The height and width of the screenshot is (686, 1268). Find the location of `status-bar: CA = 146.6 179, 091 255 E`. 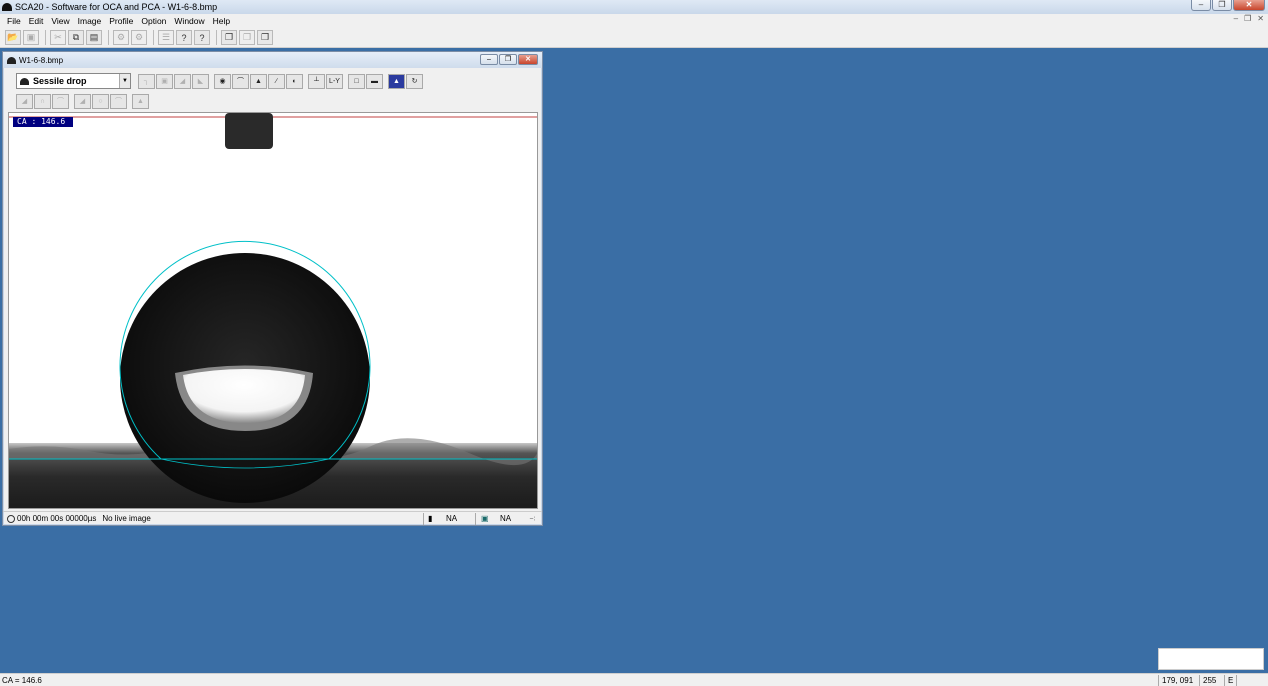

status-bar: CA = 146.6 179, 091 255 E is located at coordinates (634, 679).